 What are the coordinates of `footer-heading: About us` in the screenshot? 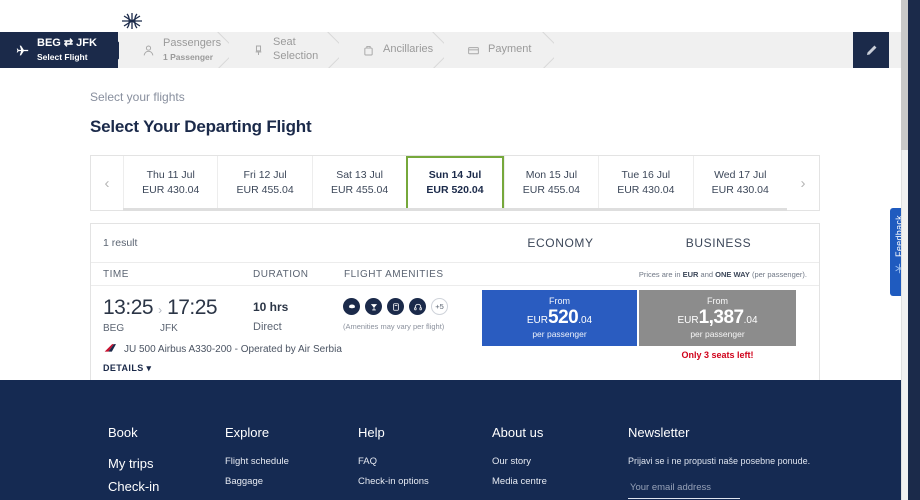 It's located at (518, 432).